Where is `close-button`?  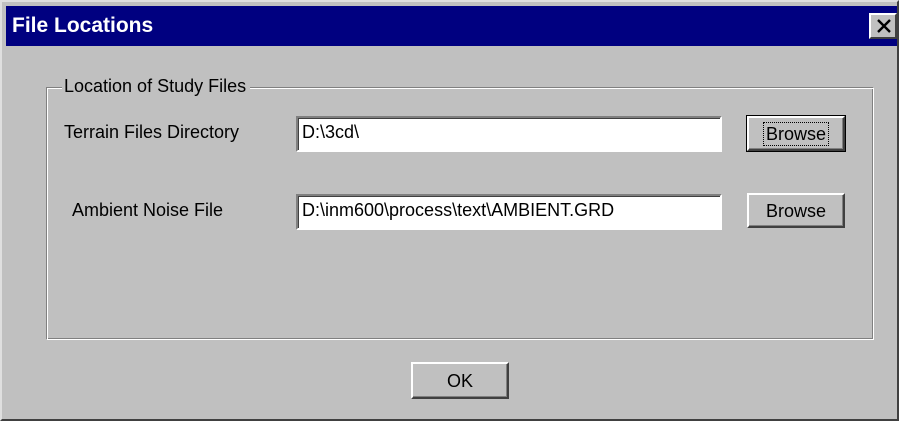 close-button is located at coordinates (883, 26).